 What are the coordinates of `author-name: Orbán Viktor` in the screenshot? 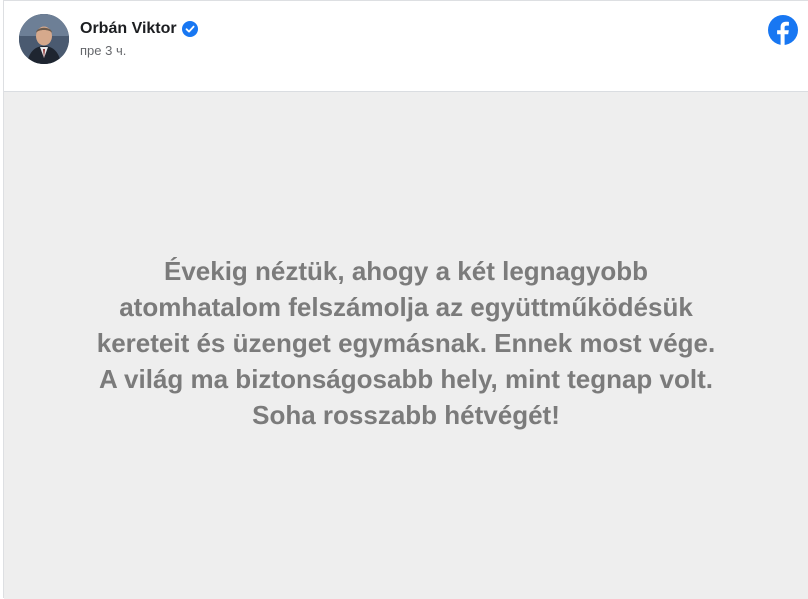 It's located at (128, 29).